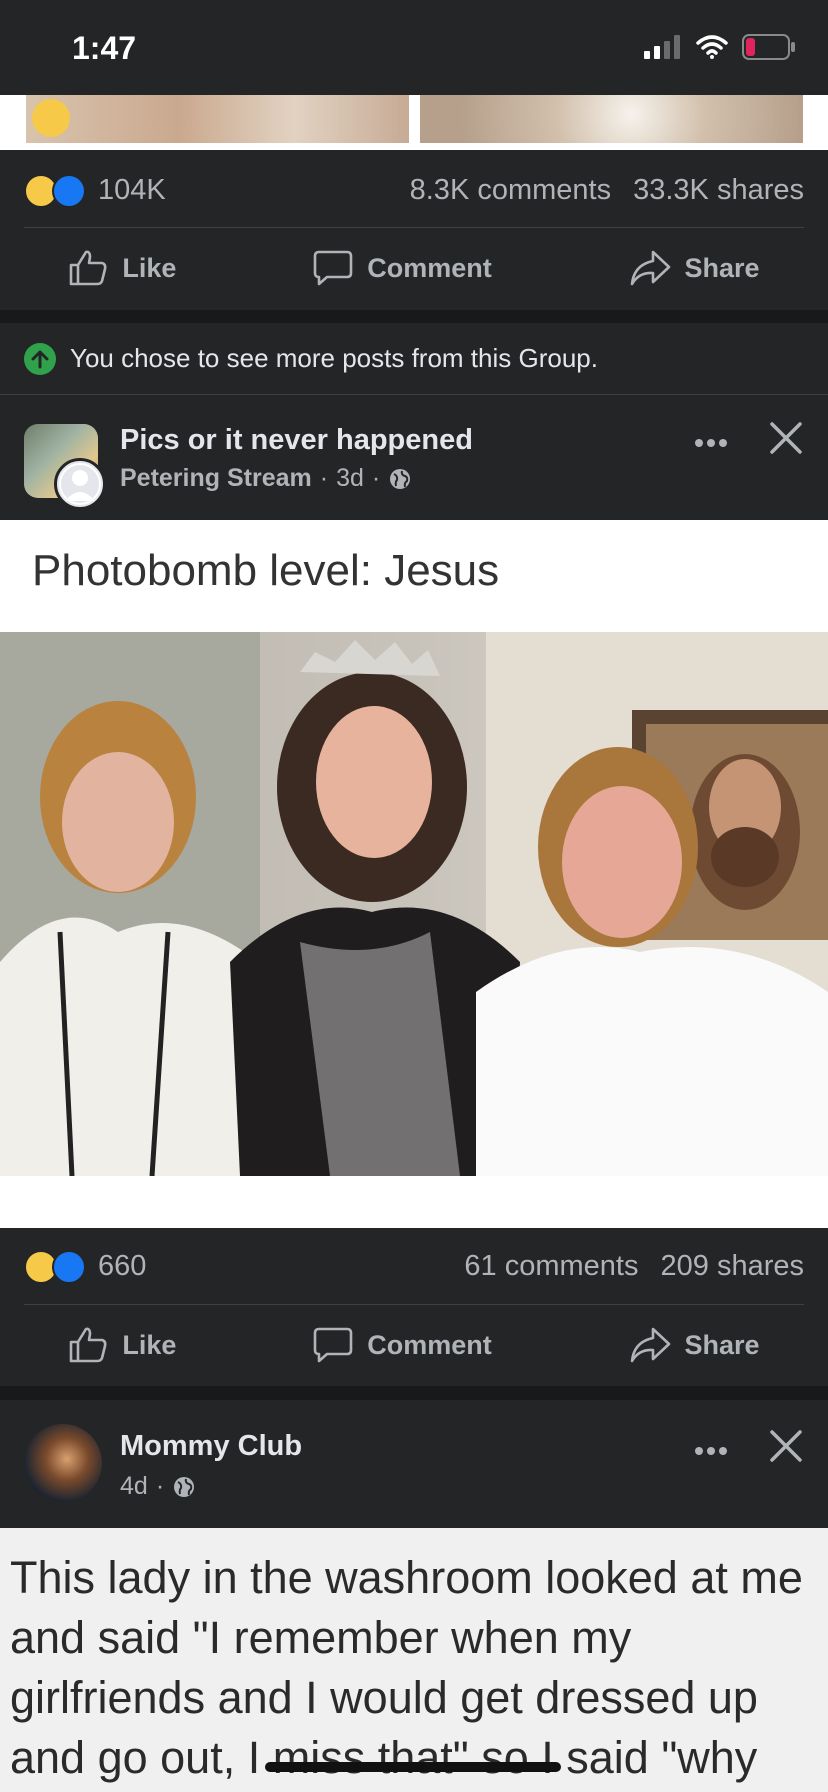  I want to click on user-placeholder-icon, so click(80, 484).